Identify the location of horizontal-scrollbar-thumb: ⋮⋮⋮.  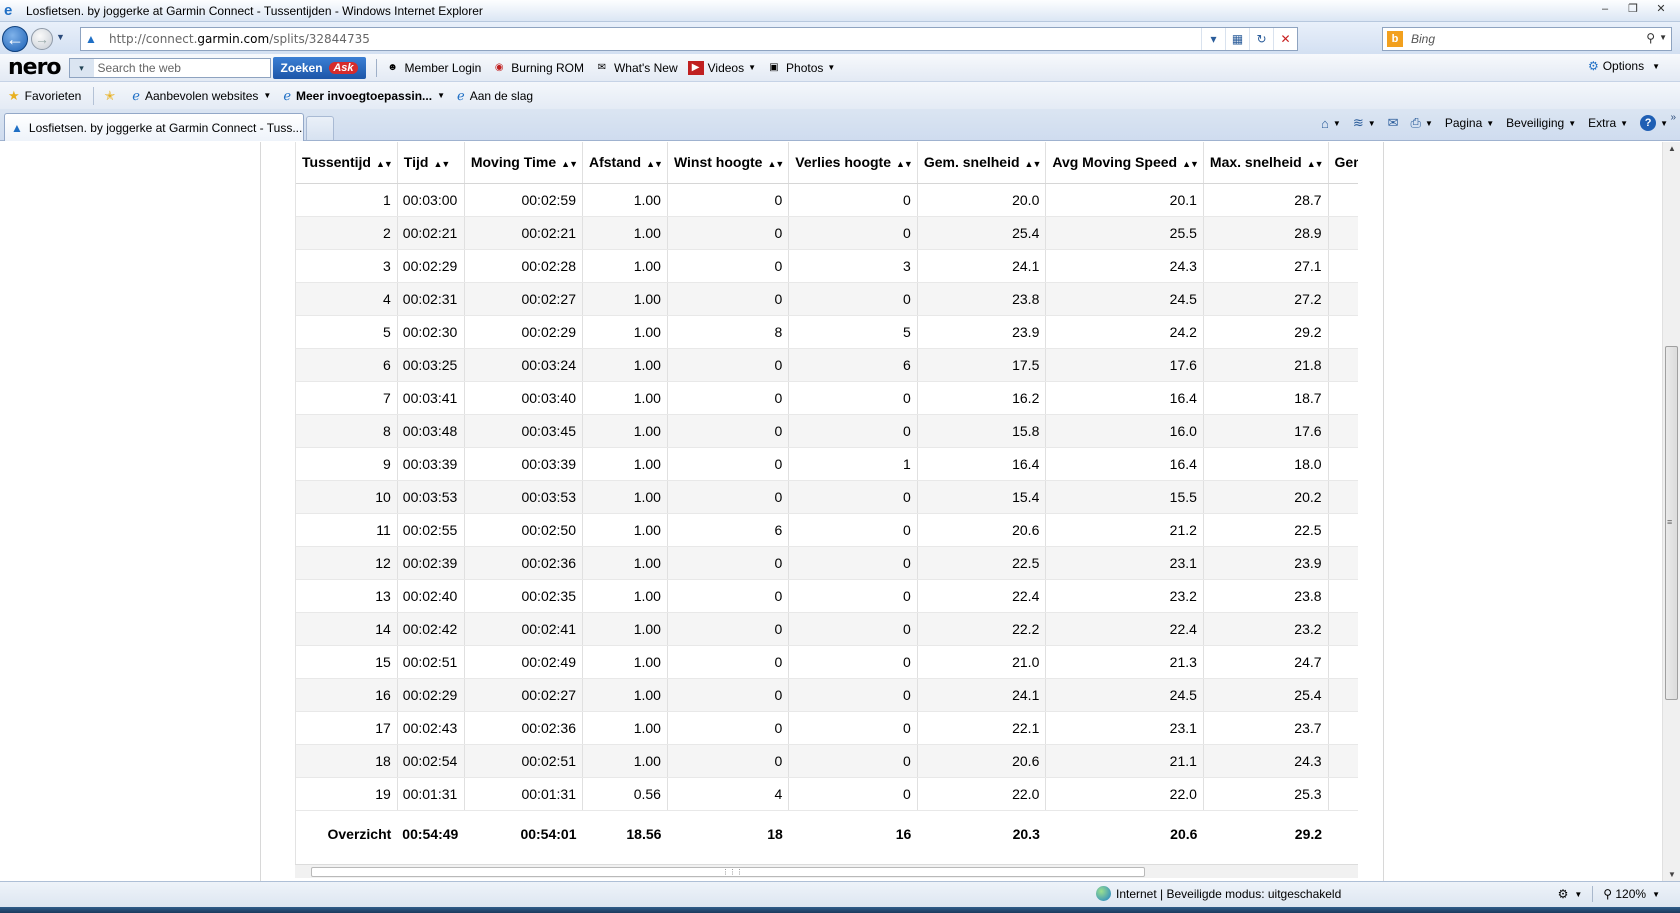
(728, 872).